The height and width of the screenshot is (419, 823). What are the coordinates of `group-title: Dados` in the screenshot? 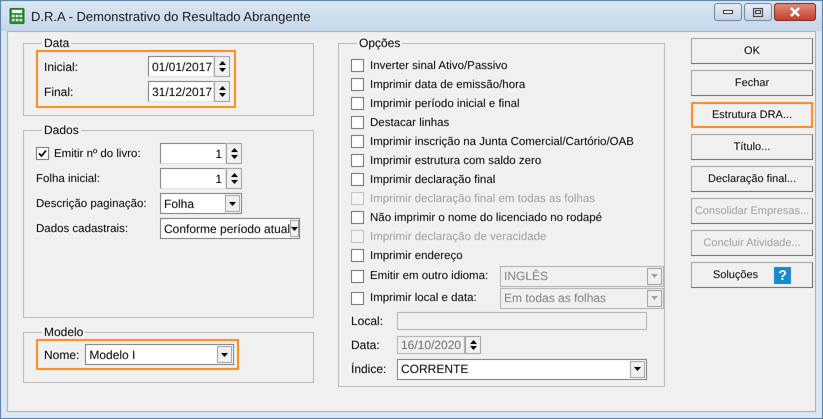 It's located at (61, 130).